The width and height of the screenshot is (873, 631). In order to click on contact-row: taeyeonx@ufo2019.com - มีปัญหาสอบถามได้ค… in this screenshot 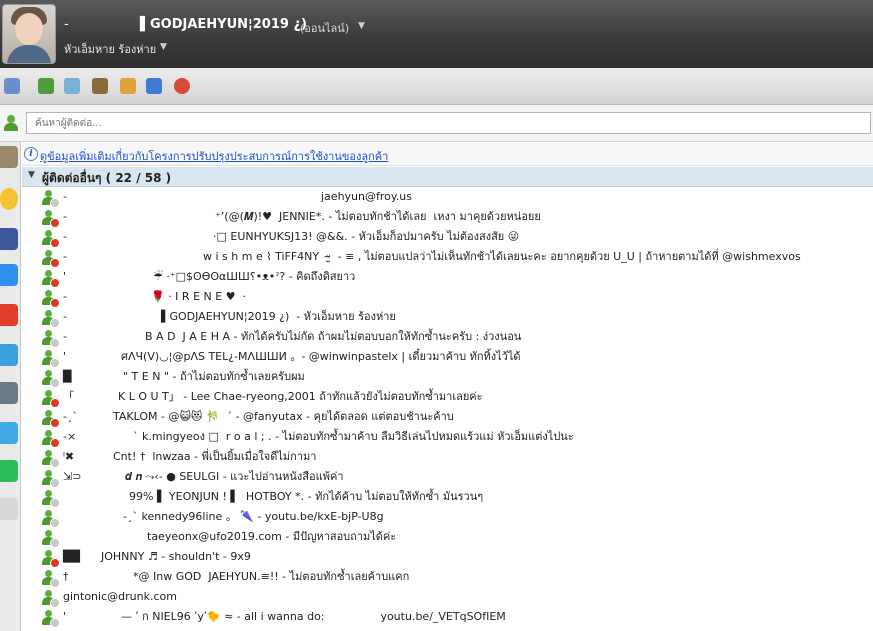, I will do `click(447, 537)`.